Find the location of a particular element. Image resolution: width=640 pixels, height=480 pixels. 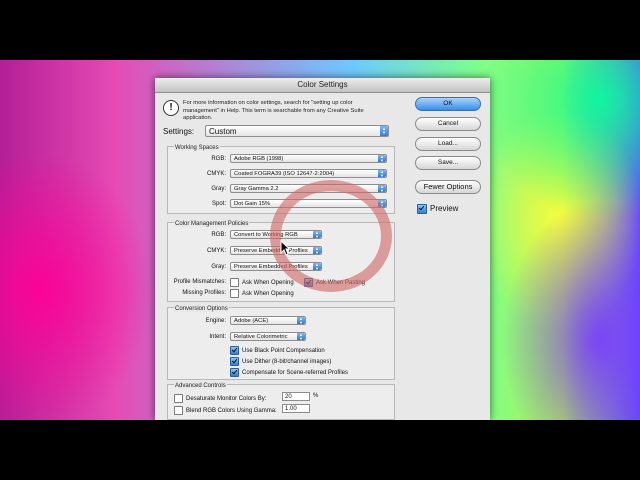

intent-select: Relative Colorimetric ▲ ▼ is located at coordinates (268, 336).